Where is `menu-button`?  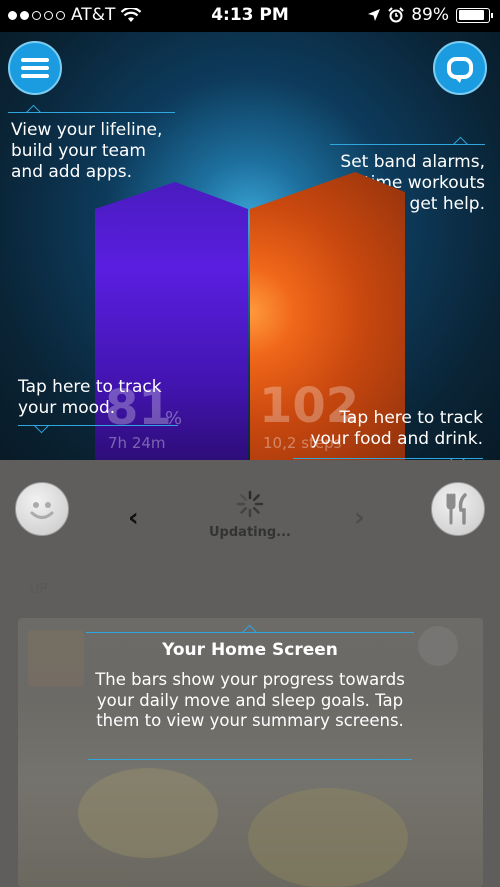
menu-button is located at coordinates (35, 68).